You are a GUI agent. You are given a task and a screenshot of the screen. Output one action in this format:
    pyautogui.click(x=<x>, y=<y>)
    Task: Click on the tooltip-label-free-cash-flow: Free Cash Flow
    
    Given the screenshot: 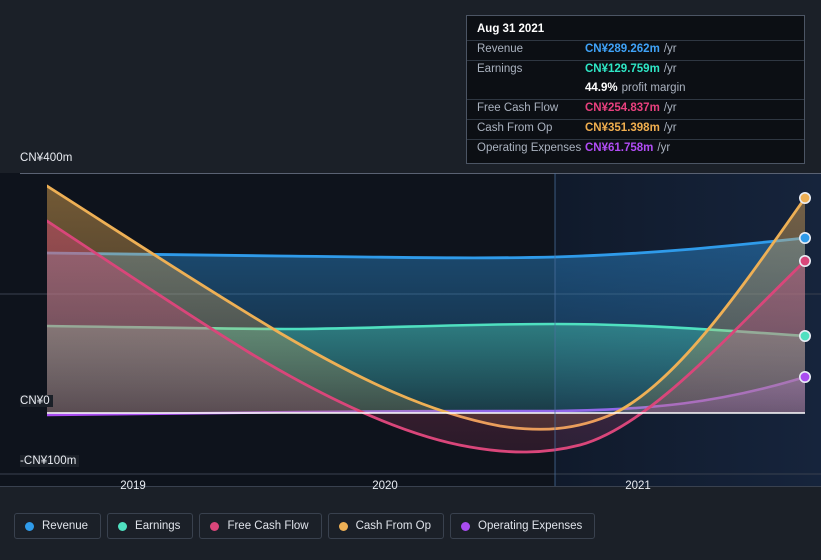 What is the action you would take?
    pyautogui.click(x=518, y=108)
    